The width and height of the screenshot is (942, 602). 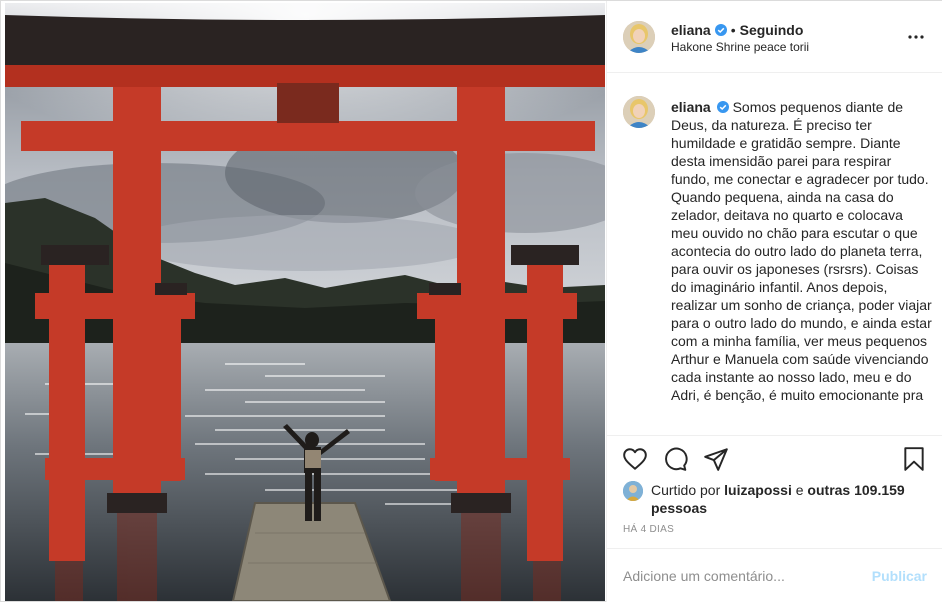 I want to click on liker-avatar, so click(x=633, y=491).